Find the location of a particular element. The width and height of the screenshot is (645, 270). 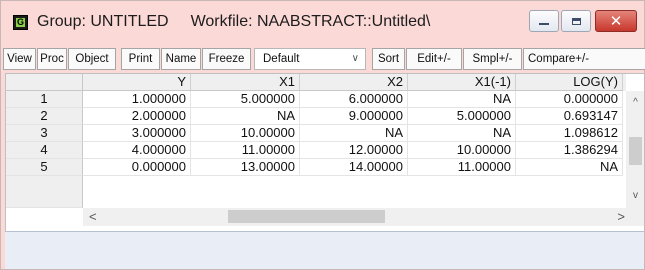

row-label: 2 is located at coordinates (44, 116).